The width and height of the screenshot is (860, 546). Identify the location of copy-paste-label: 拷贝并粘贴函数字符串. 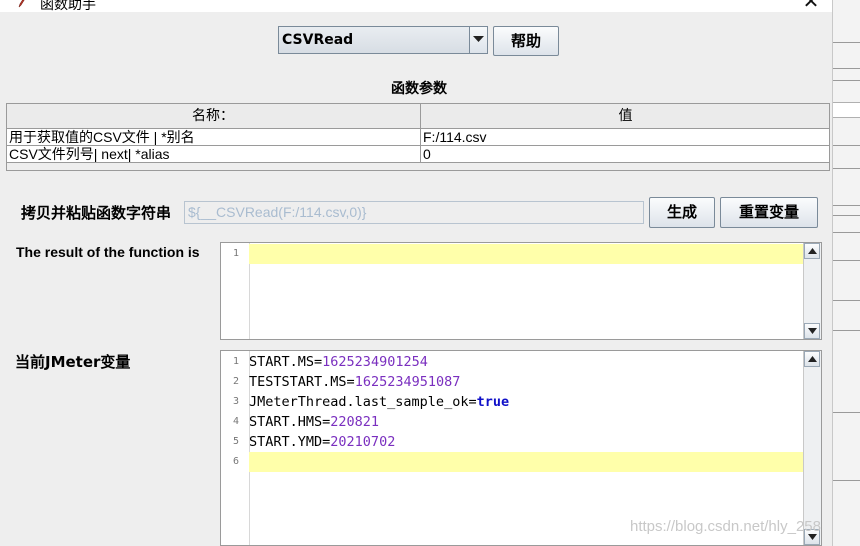
(96, 213).